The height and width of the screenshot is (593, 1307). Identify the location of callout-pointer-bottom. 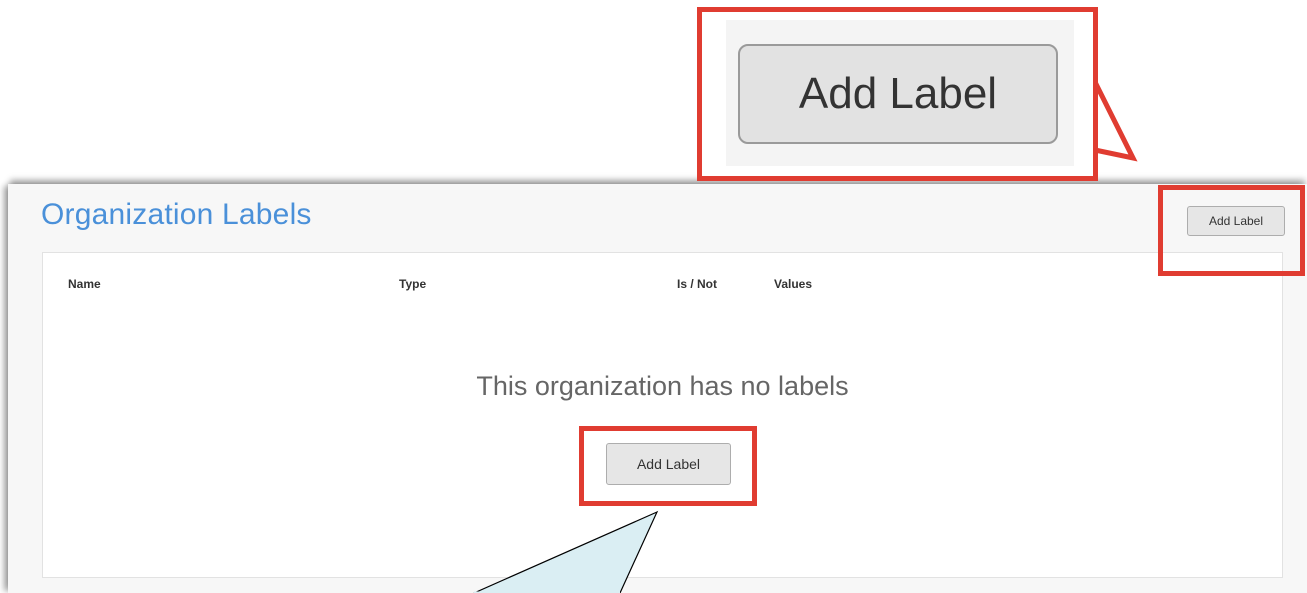
(566, 551).